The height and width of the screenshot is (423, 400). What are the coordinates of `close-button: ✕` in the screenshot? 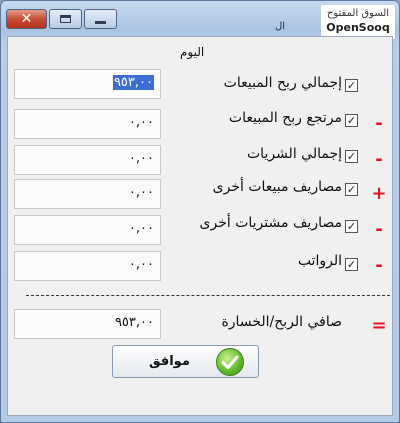 It's located at (26, 19).